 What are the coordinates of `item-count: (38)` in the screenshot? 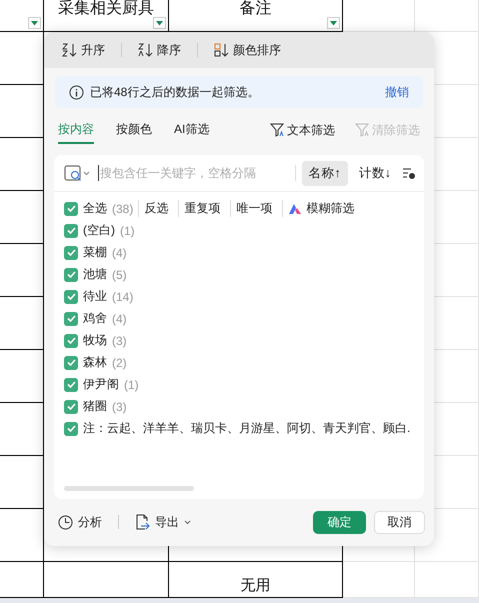 It's located at (123, 209).